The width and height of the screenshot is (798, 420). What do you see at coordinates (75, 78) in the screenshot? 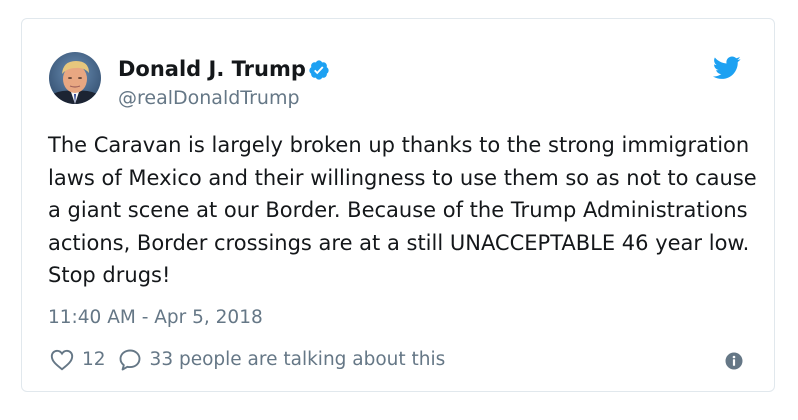
I see `avatar` at bounding box center [75, 78].